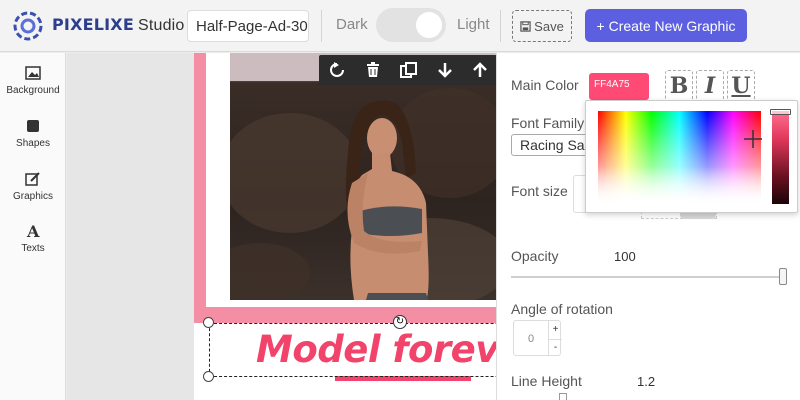 This screenshot has height=400, width=800. What do you see at coordinates (780, 157) in the screenshot?
I see `color-hue-slider` at bounding box center [780, 157].